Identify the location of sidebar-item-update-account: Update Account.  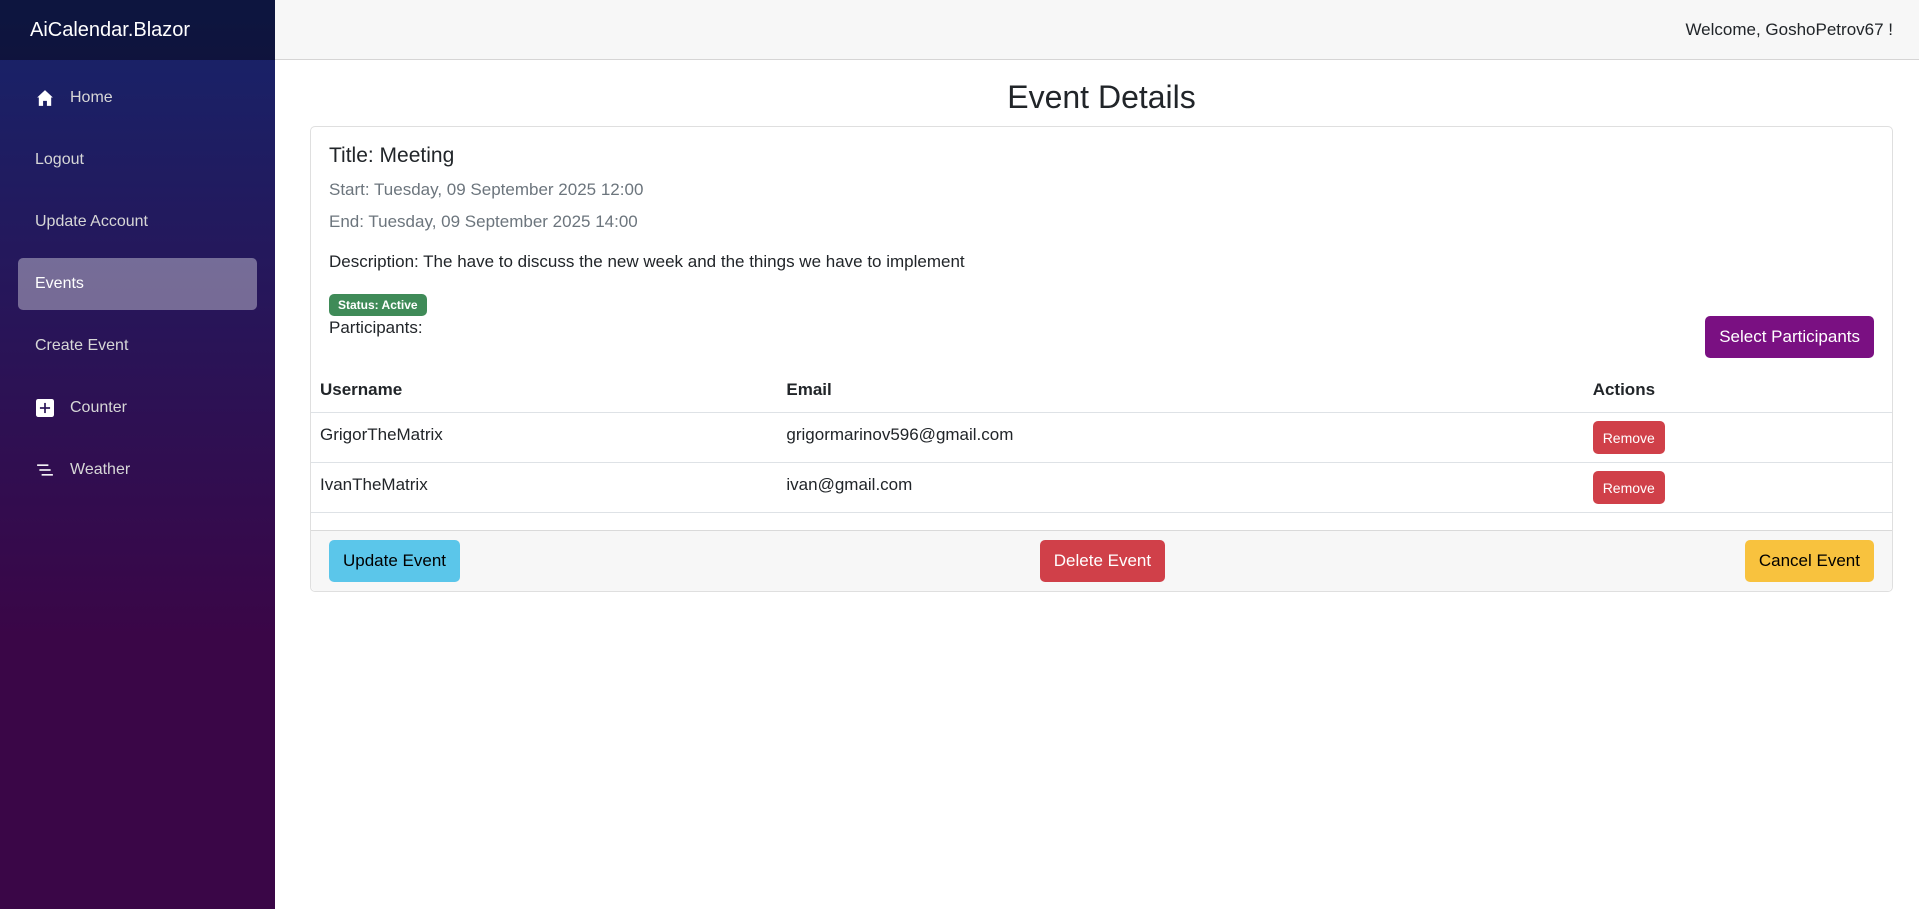
(137, 222).